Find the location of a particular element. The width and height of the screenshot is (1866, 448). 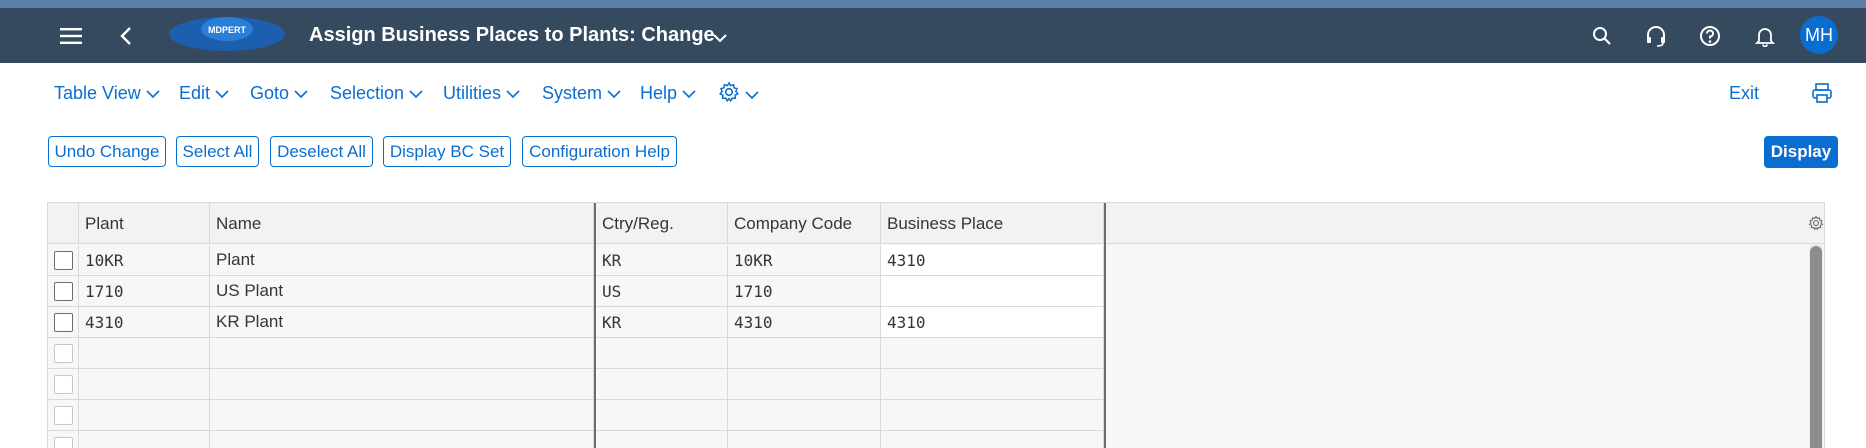

menu-help: Help is located at coordinates (668, 93).